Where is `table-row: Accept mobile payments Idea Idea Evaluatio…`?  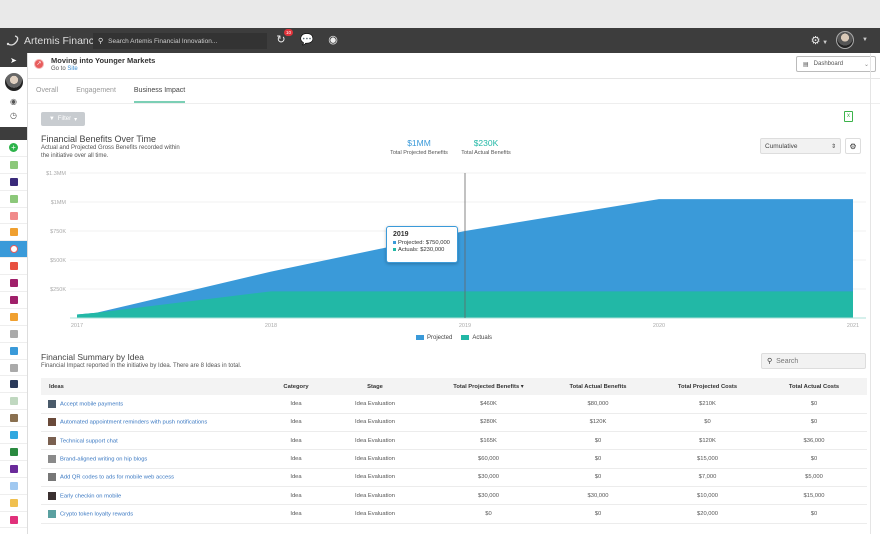
table-row: Accept mobile payments Idea Idea Evaluatio… is located at coordinates (454, 404).